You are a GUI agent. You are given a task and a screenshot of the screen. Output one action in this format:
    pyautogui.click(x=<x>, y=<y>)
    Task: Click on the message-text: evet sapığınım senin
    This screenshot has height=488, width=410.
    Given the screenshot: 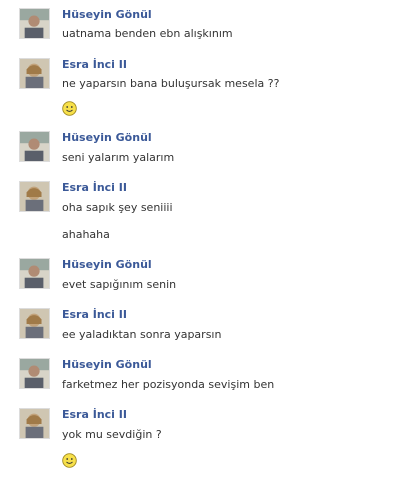 What is the action you would take?
    pyautogui.click(x=119, y=284)
    